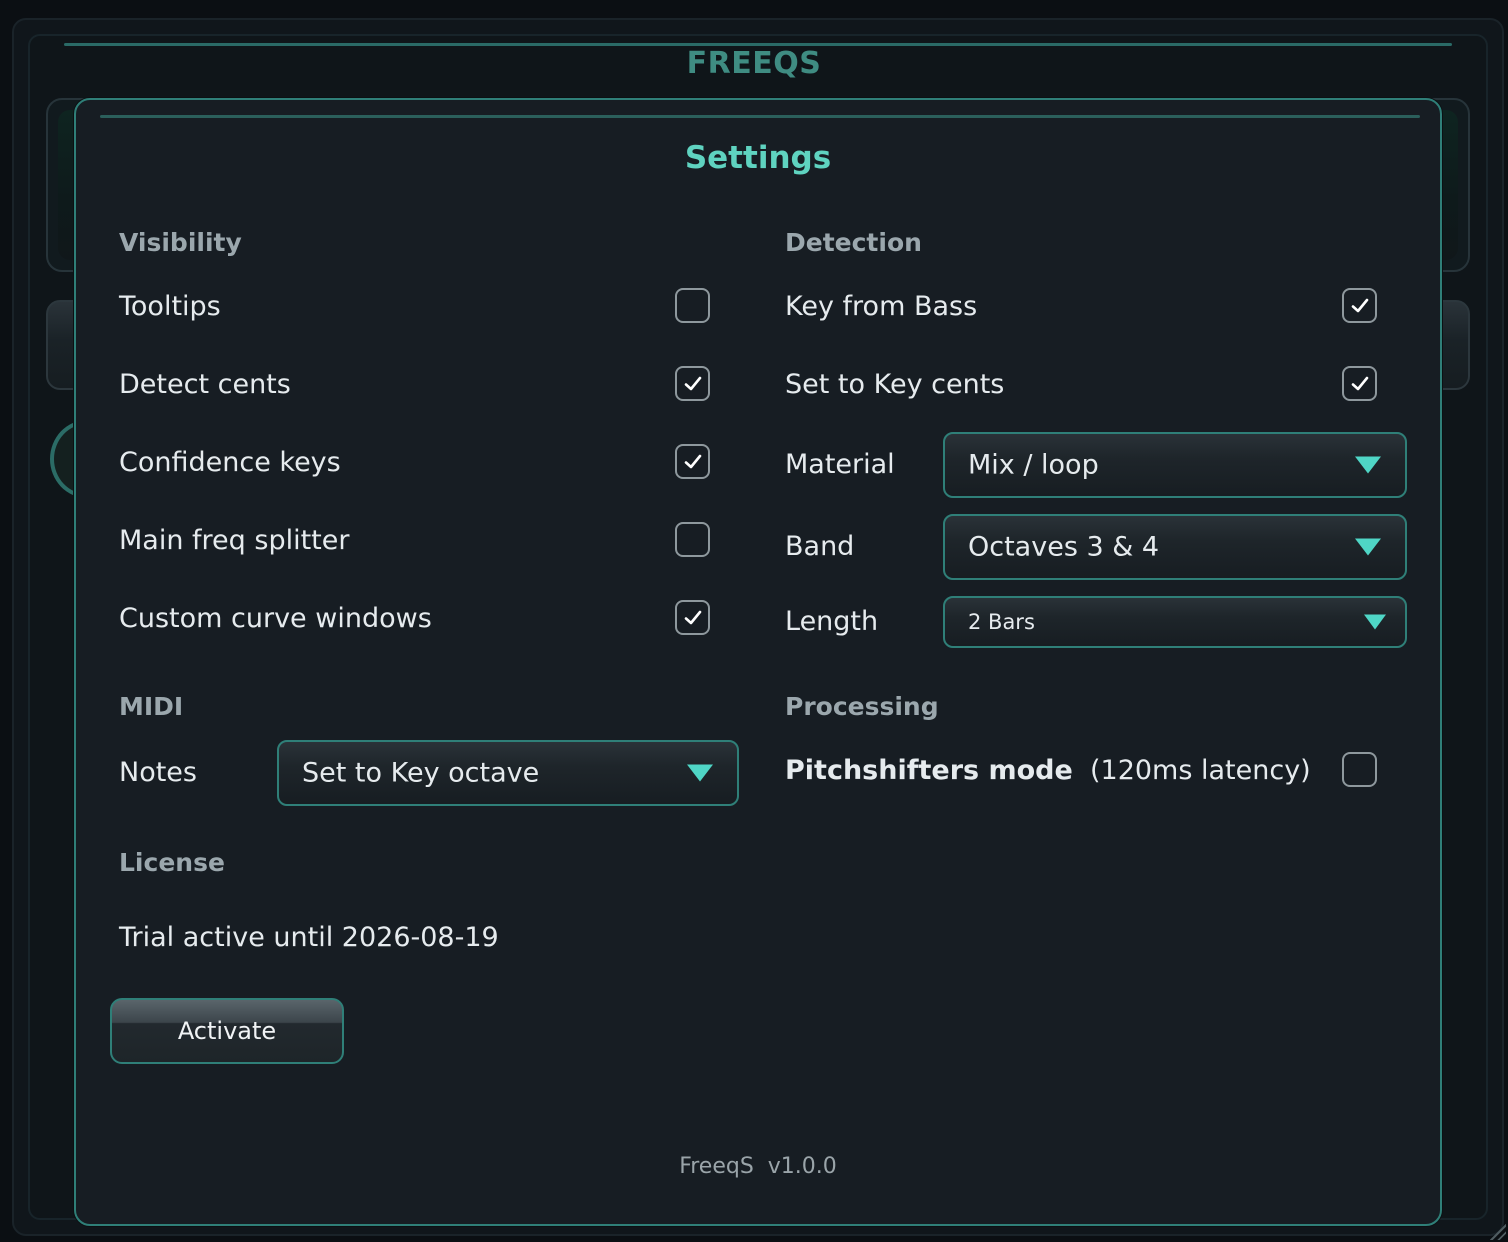  I want to click on key-from-bass-checkbox, so click(1359, 305).